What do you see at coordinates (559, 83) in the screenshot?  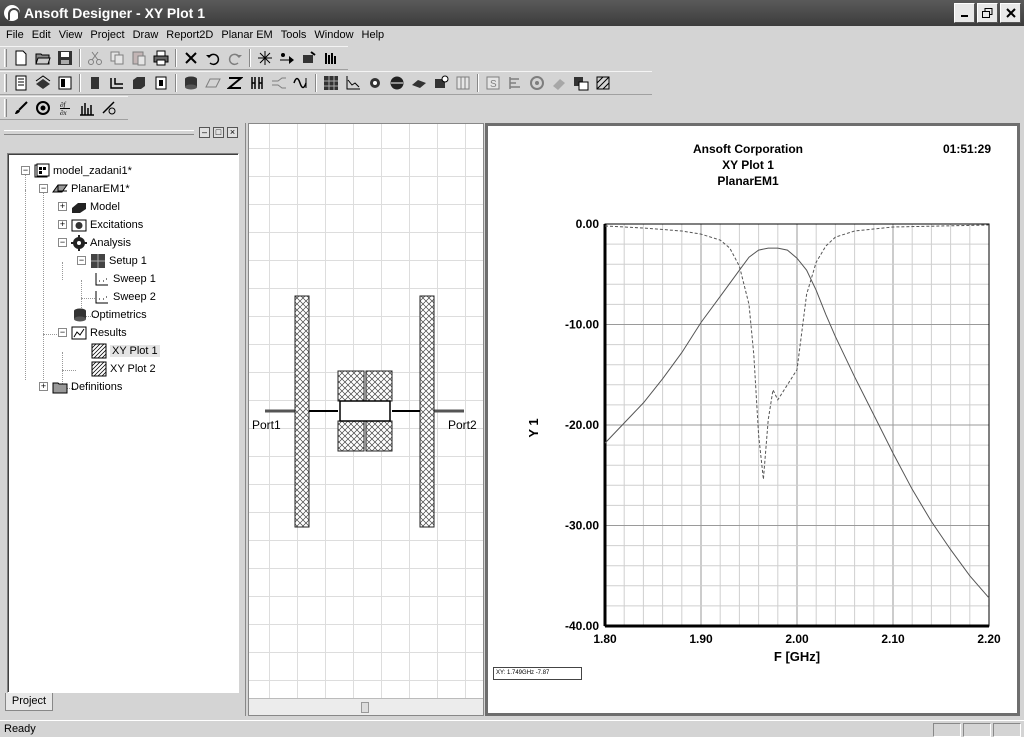 I see `eraser-button` at bounding box center [559, 83].